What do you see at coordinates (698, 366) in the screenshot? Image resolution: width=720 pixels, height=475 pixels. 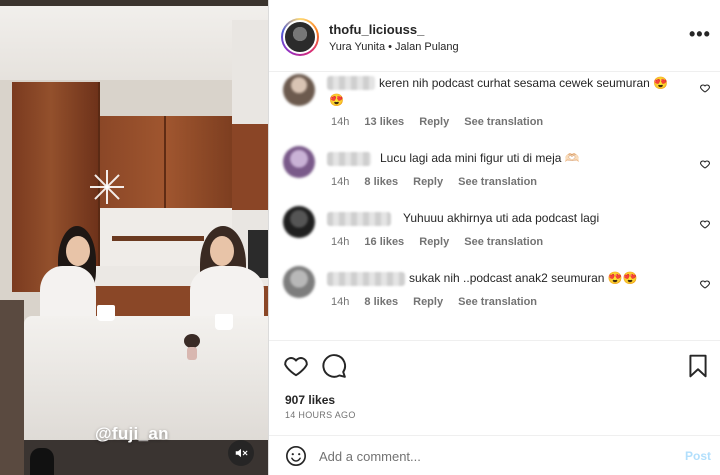 I see `bookmark-icon` at bounding box center [698, 366].